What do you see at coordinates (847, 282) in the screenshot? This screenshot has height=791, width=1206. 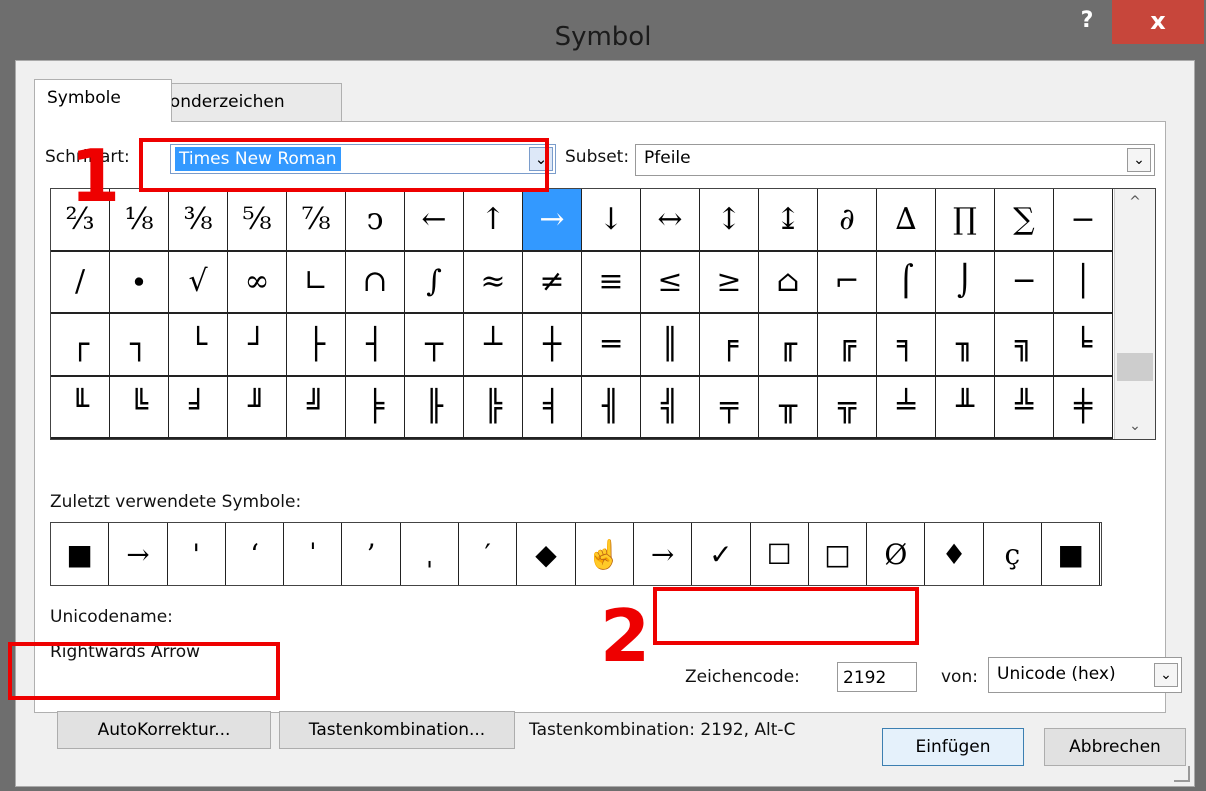 I see `symbol-cell: ⌐` at bounding box center [847, 282].